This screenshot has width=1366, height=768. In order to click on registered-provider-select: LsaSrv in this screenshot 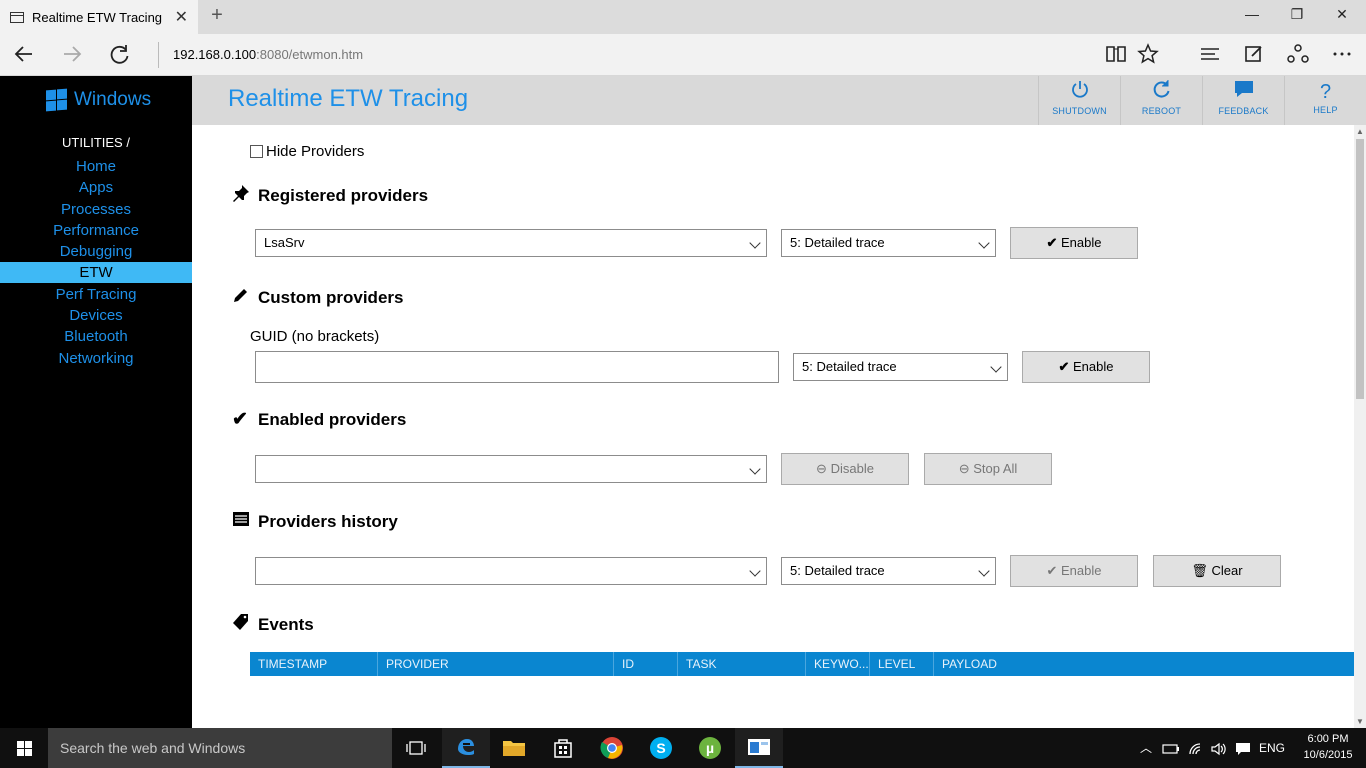, I will do `click(511, 243)`.